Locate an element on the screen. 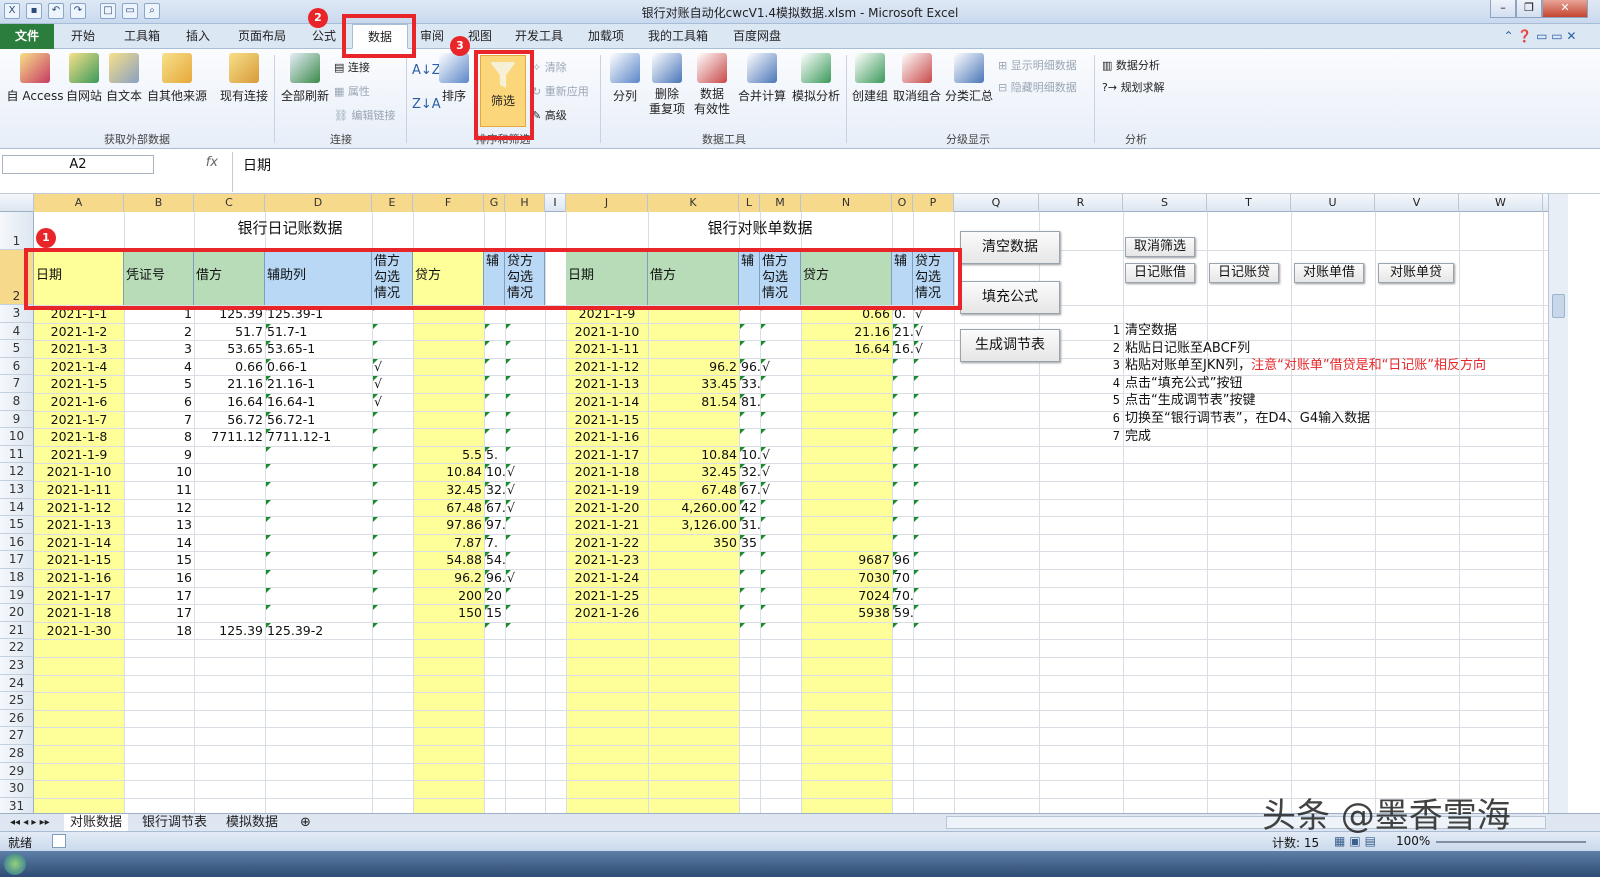  cell-n20: 5938 is located at coordinates (846, 613).